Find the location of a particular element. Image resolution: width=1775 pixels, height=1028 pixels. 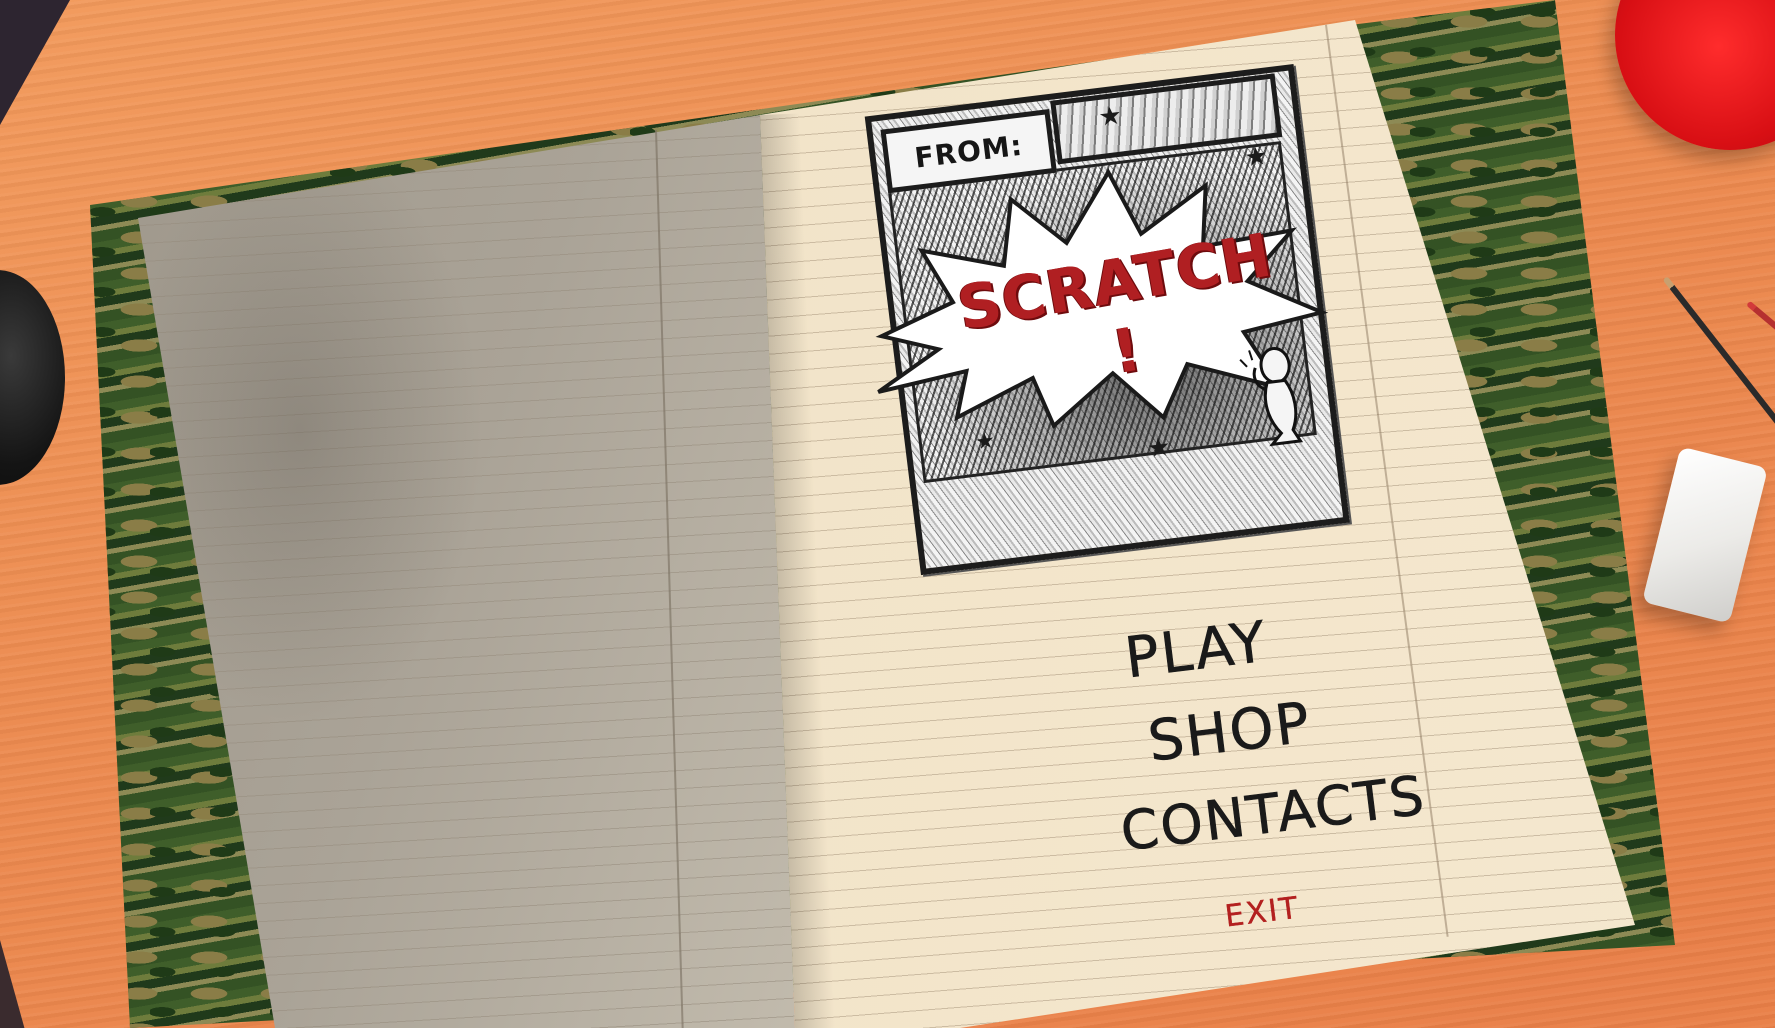

red-pencil-prop is located at coordinates (1760, 338).